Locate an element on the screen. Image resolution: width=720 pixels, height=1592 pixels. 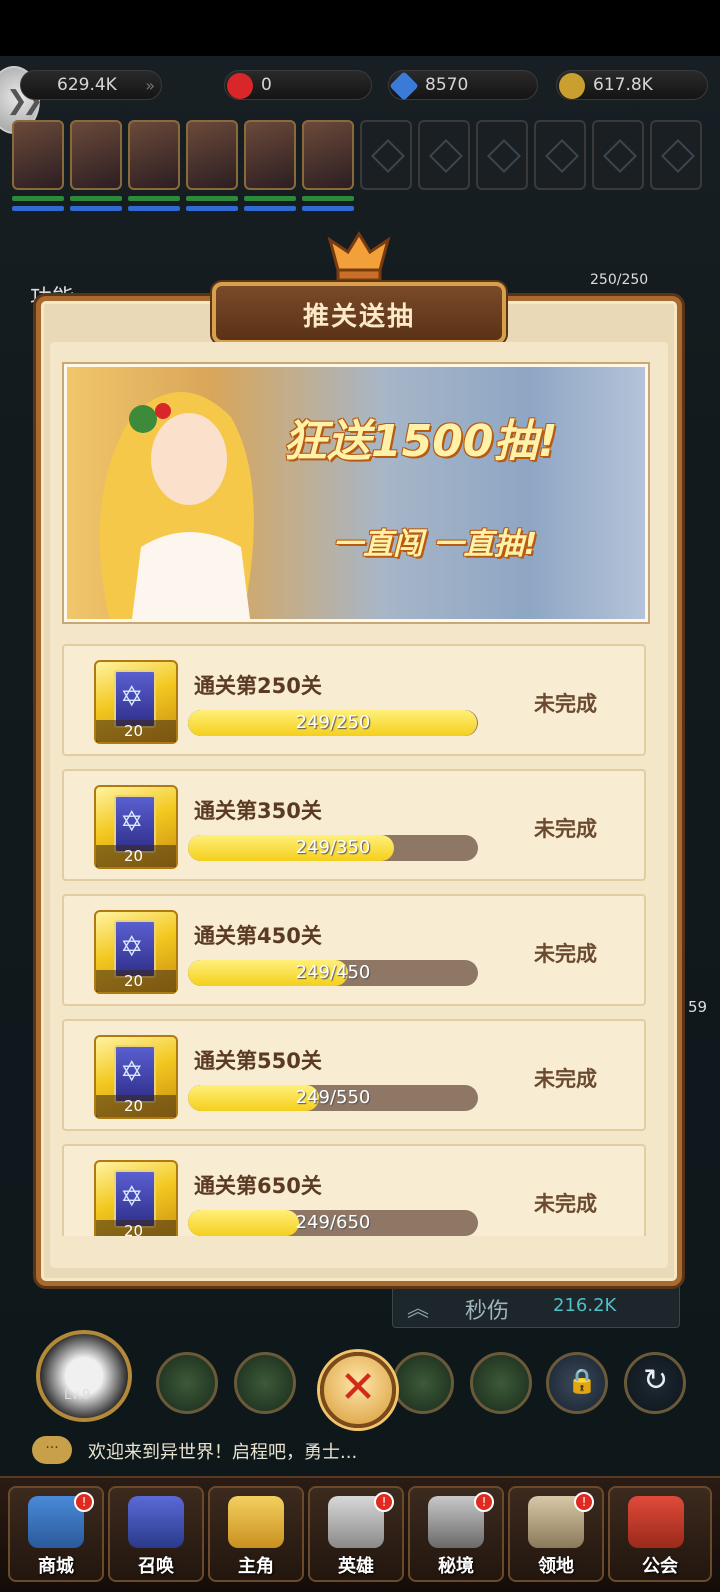
diamond-display: 8570 is located at coordinates (463, 85).